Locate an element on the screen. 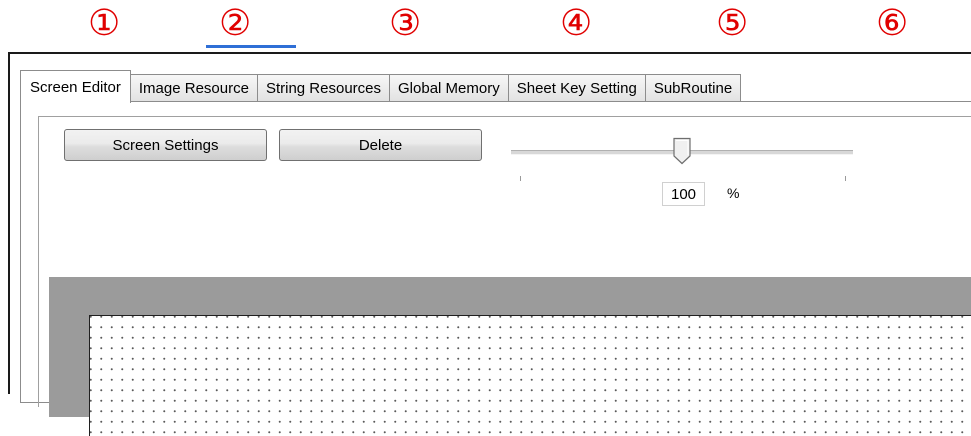 The image size is (971, 436). callout-4: ④ is located at coordinates (576, 23).